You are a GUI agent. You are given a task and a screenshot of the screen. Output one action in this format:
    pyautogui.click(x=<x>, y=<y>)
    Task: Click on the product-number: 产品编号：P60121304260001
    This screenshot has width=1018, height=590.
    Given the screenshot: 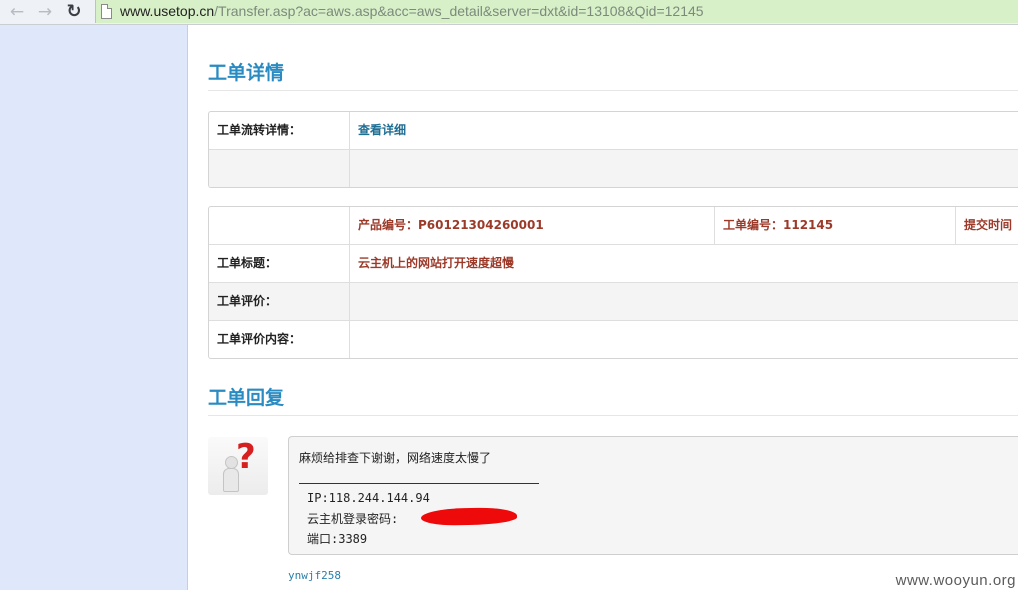 What is the action you would take?
    pyautogui.click(x=531, y=225)
    